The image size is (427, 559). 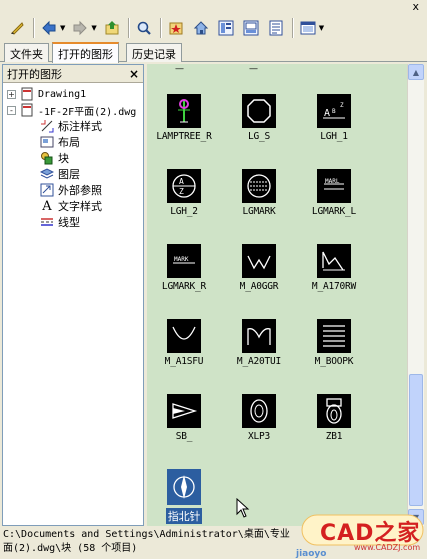 I want to click on tree-node-xrefs: 外部参照, so click(x=73, y=190).